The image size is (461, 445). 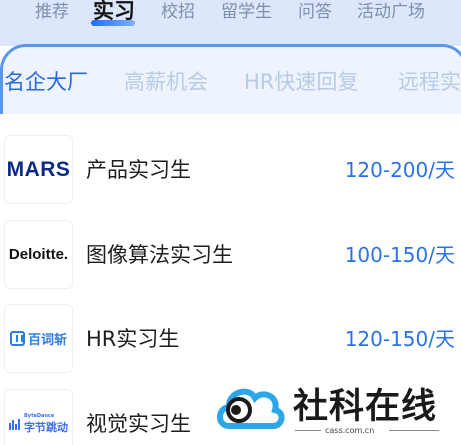 I want to click on job-salary: 120-200/天, so click(x=399, y=170).